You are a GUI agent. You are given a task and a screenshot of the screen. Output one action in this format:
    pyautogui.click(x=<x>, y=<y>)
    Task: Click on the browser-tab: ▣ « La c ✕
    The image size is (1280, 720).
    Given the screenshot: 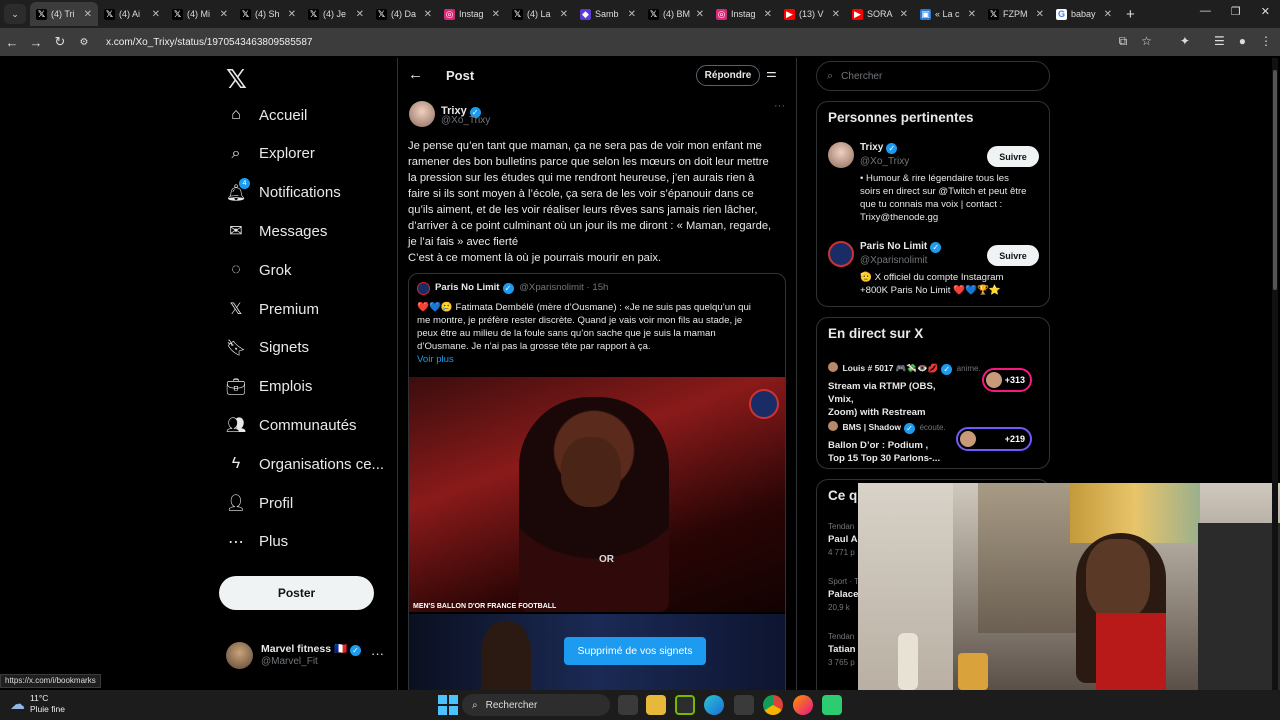 What is the action you would take?
    pyautogui.click(x=948, y=14)
    